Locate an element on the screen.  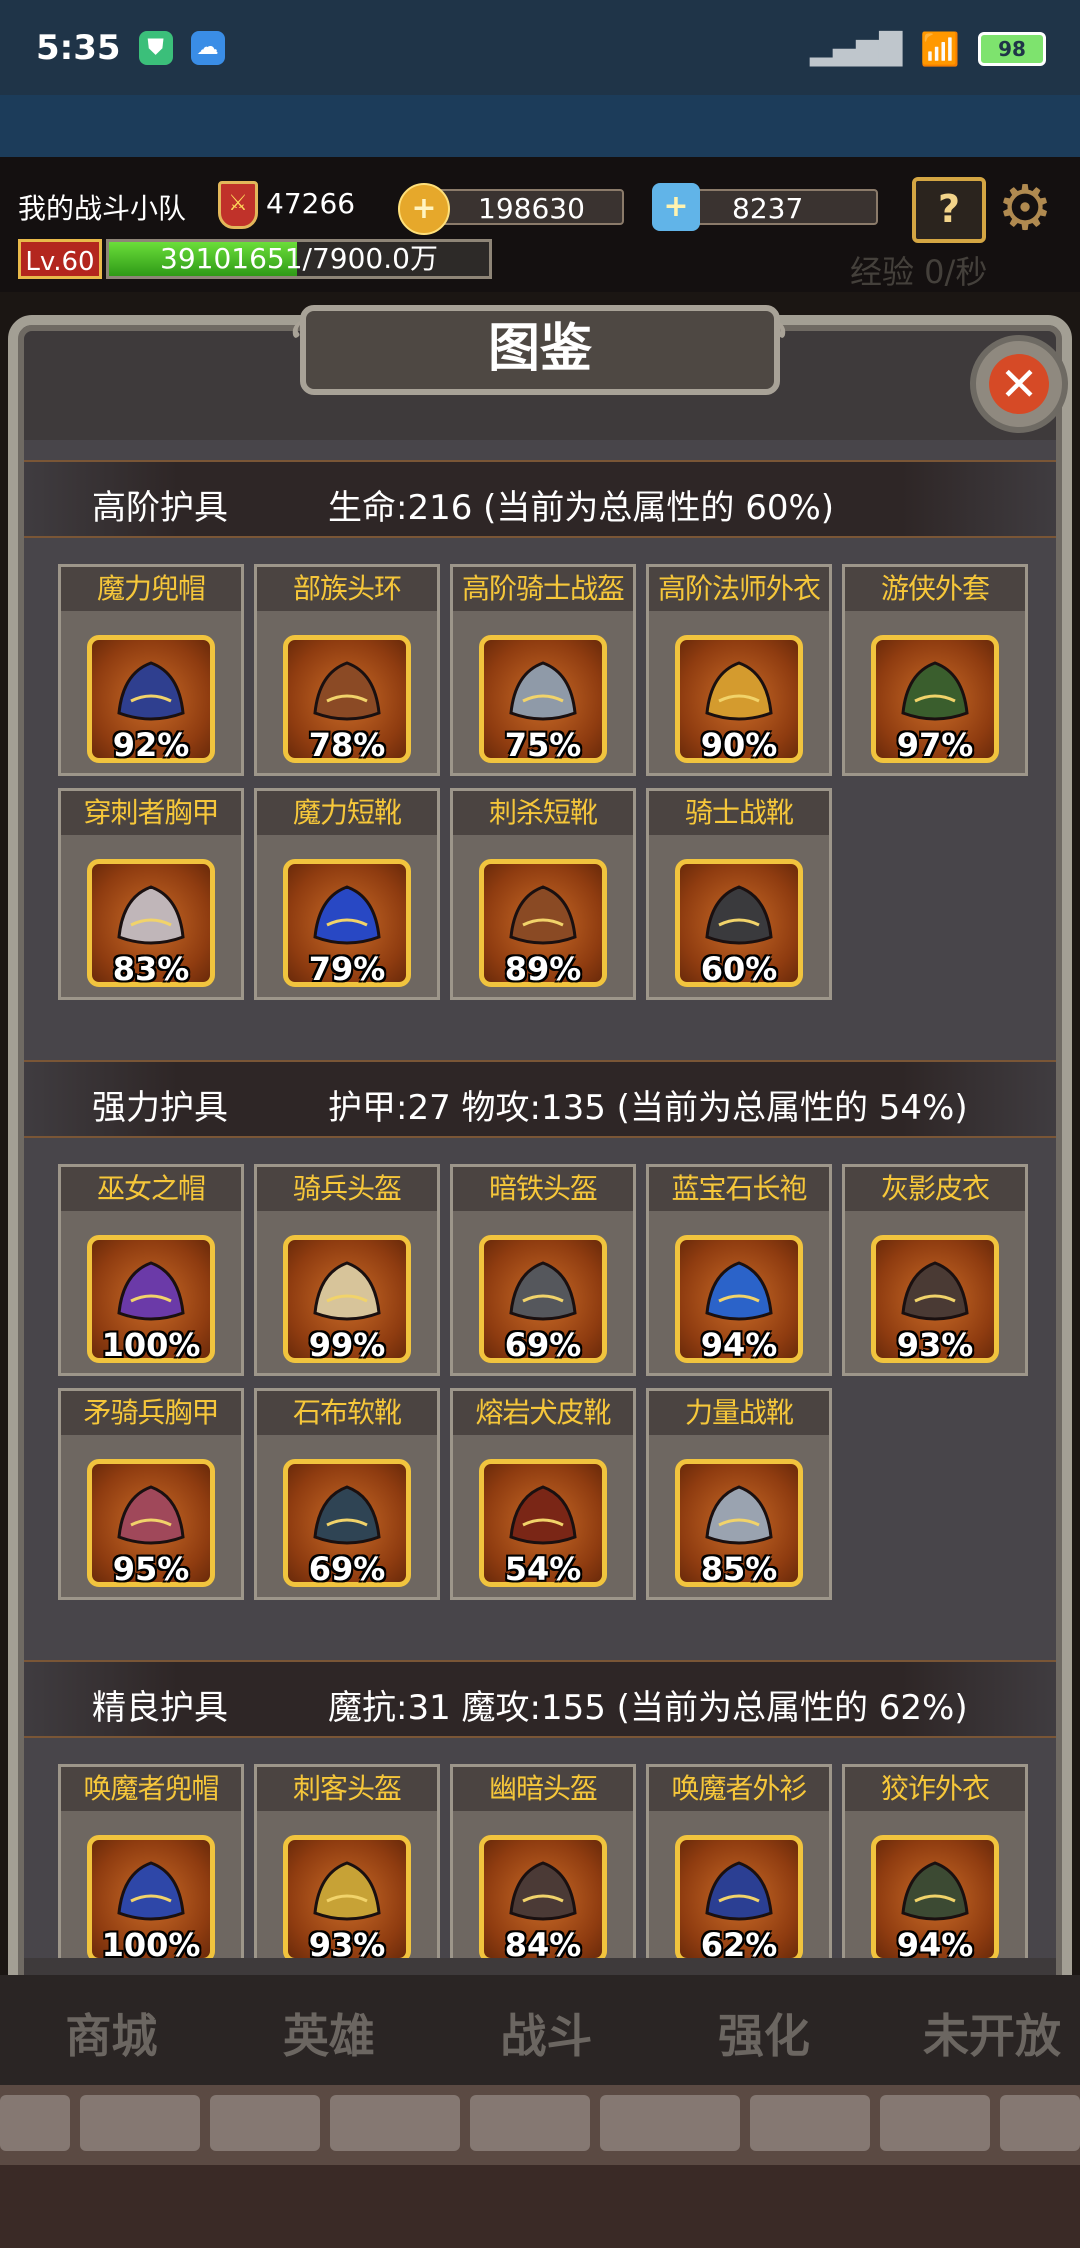
gem-plus-icon: + is located at coordinates (676, 207).